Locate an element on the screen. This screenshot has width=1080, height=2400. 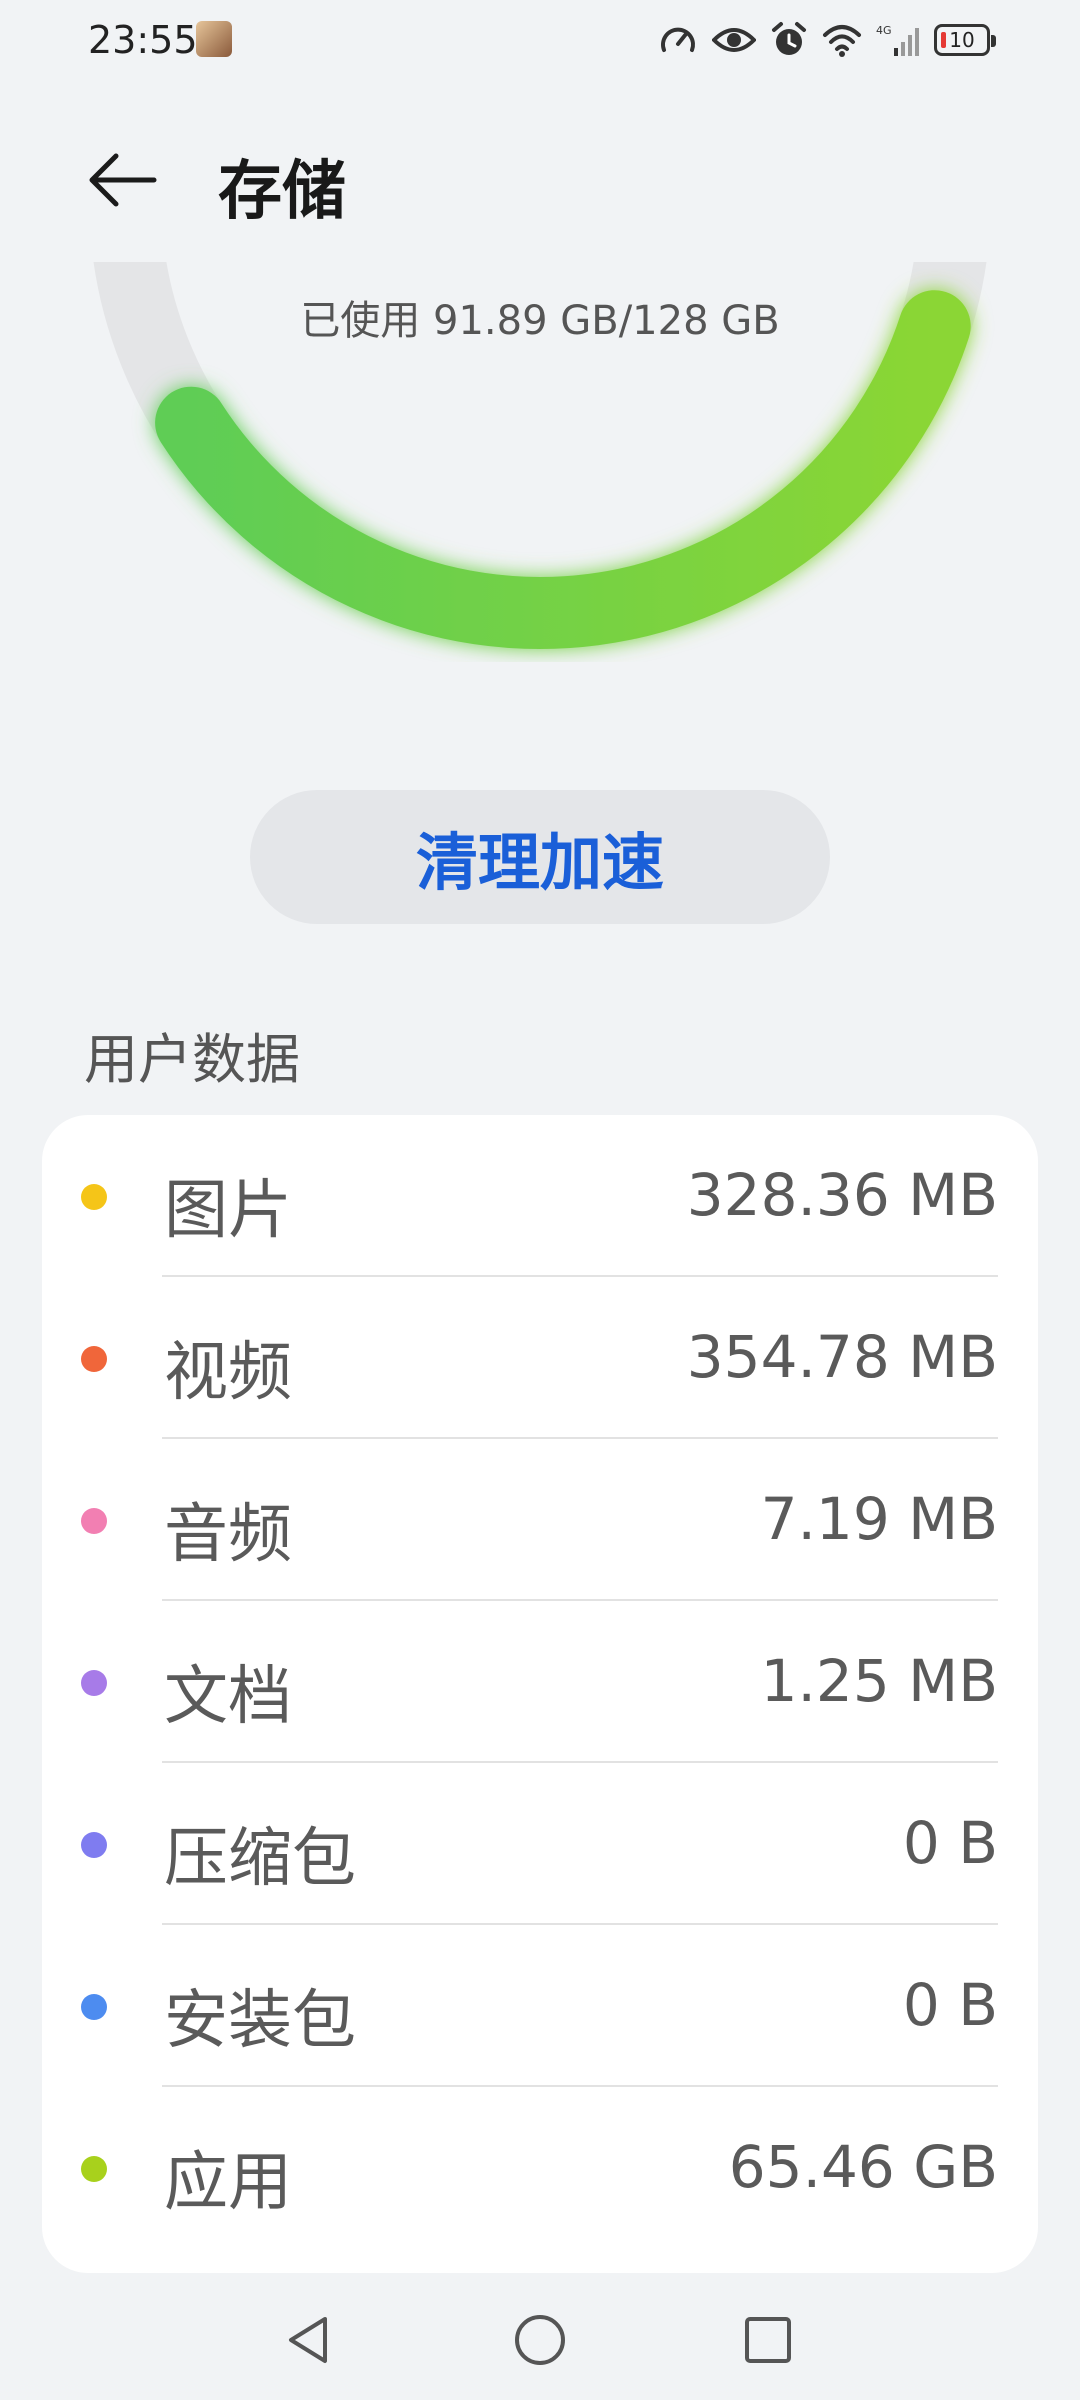
documents-dot-icon is located at coordinates (94, 1683).